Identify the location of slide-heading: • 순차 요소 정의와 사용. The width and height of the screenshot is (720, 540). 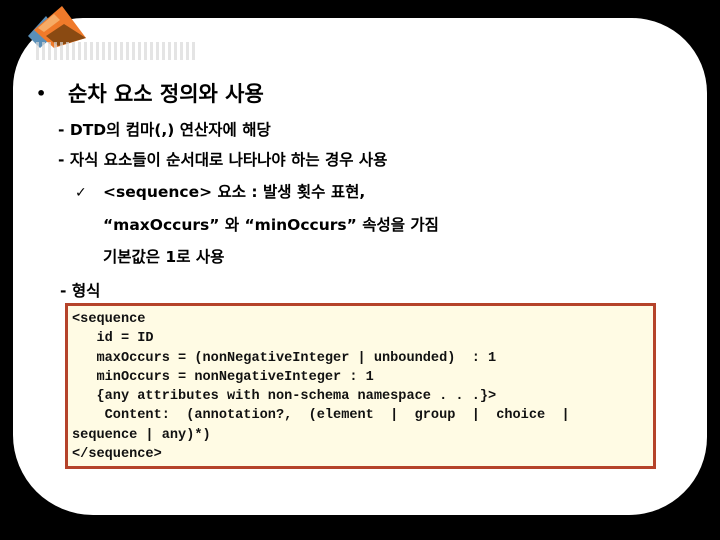
(150, 93).